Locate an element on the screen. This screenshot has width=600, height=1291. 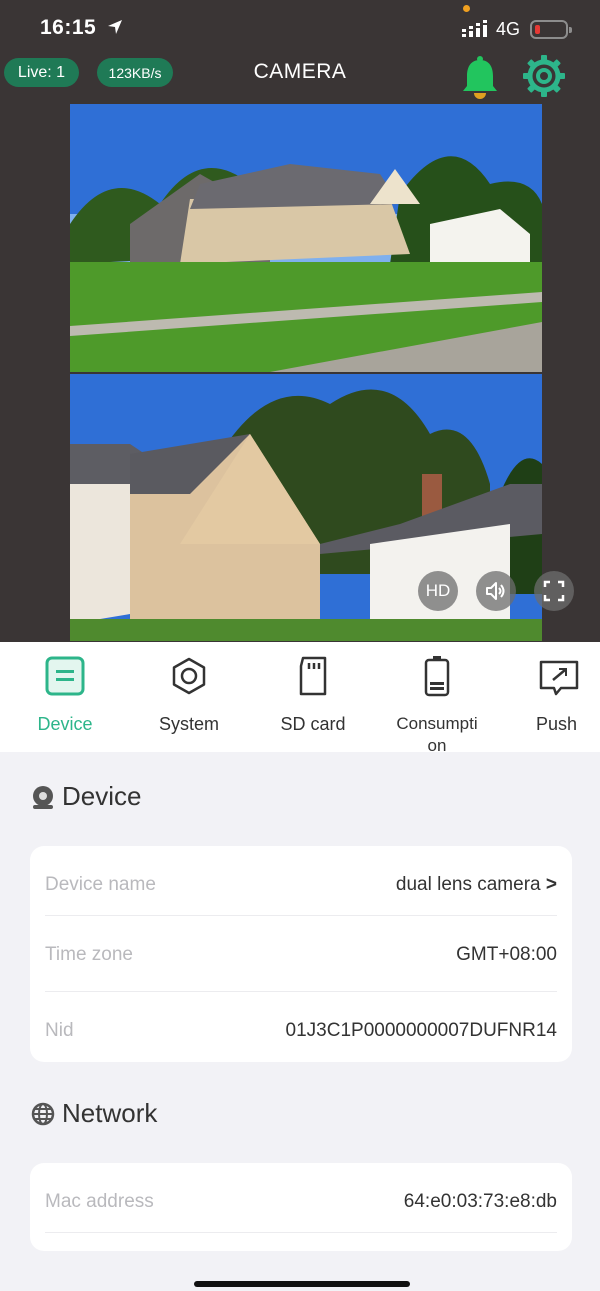
mac-address-row: Mac address 64:e0:03:73:e8:db is located at coordinates (301, 1201).